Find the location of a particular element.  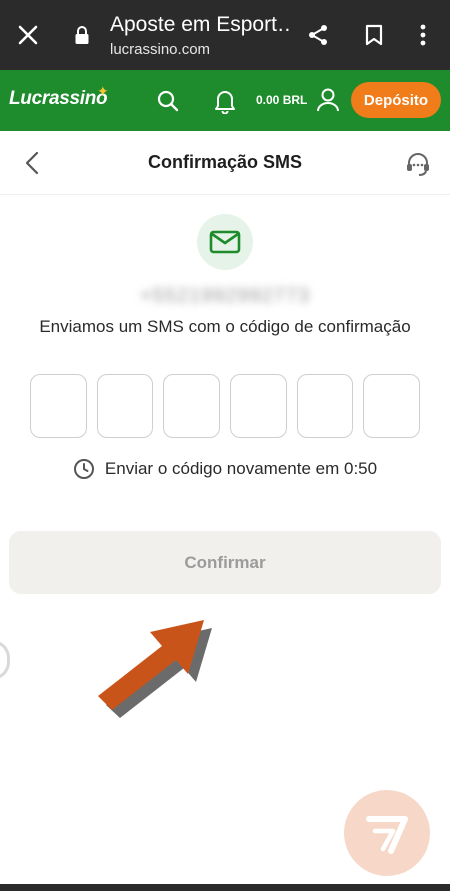

page-header: Confirmação SMS is located at coordinates (225, 163).